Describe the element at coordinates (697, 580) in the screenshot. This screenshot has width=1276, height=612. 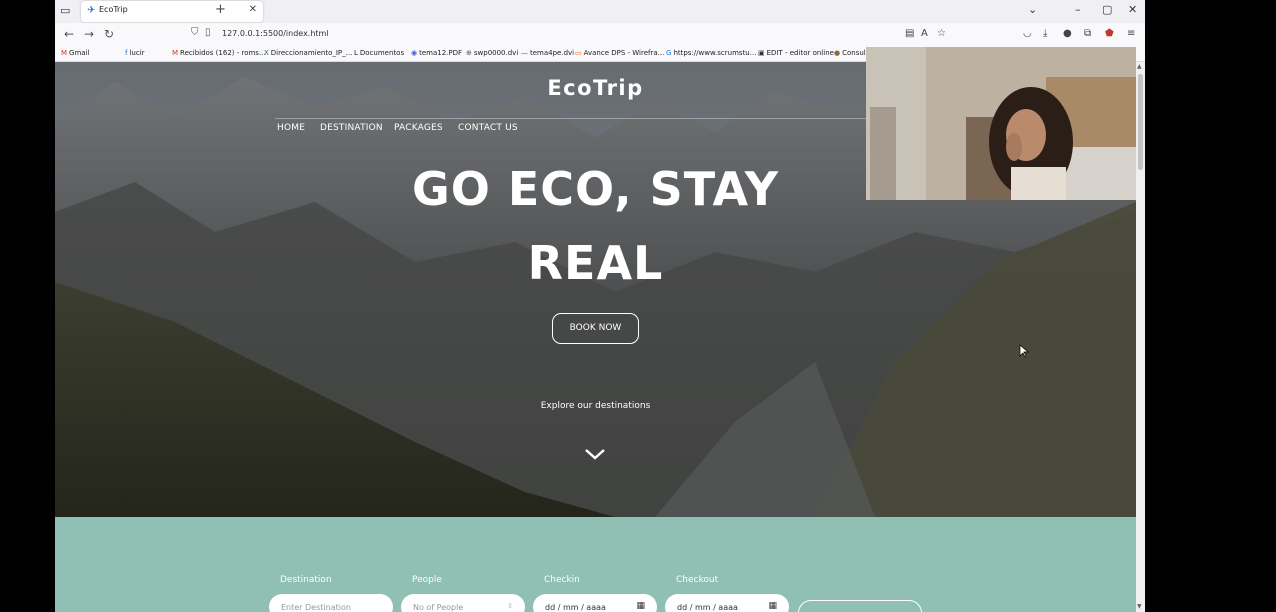
I see `checkout-label: Checkout` at that location.